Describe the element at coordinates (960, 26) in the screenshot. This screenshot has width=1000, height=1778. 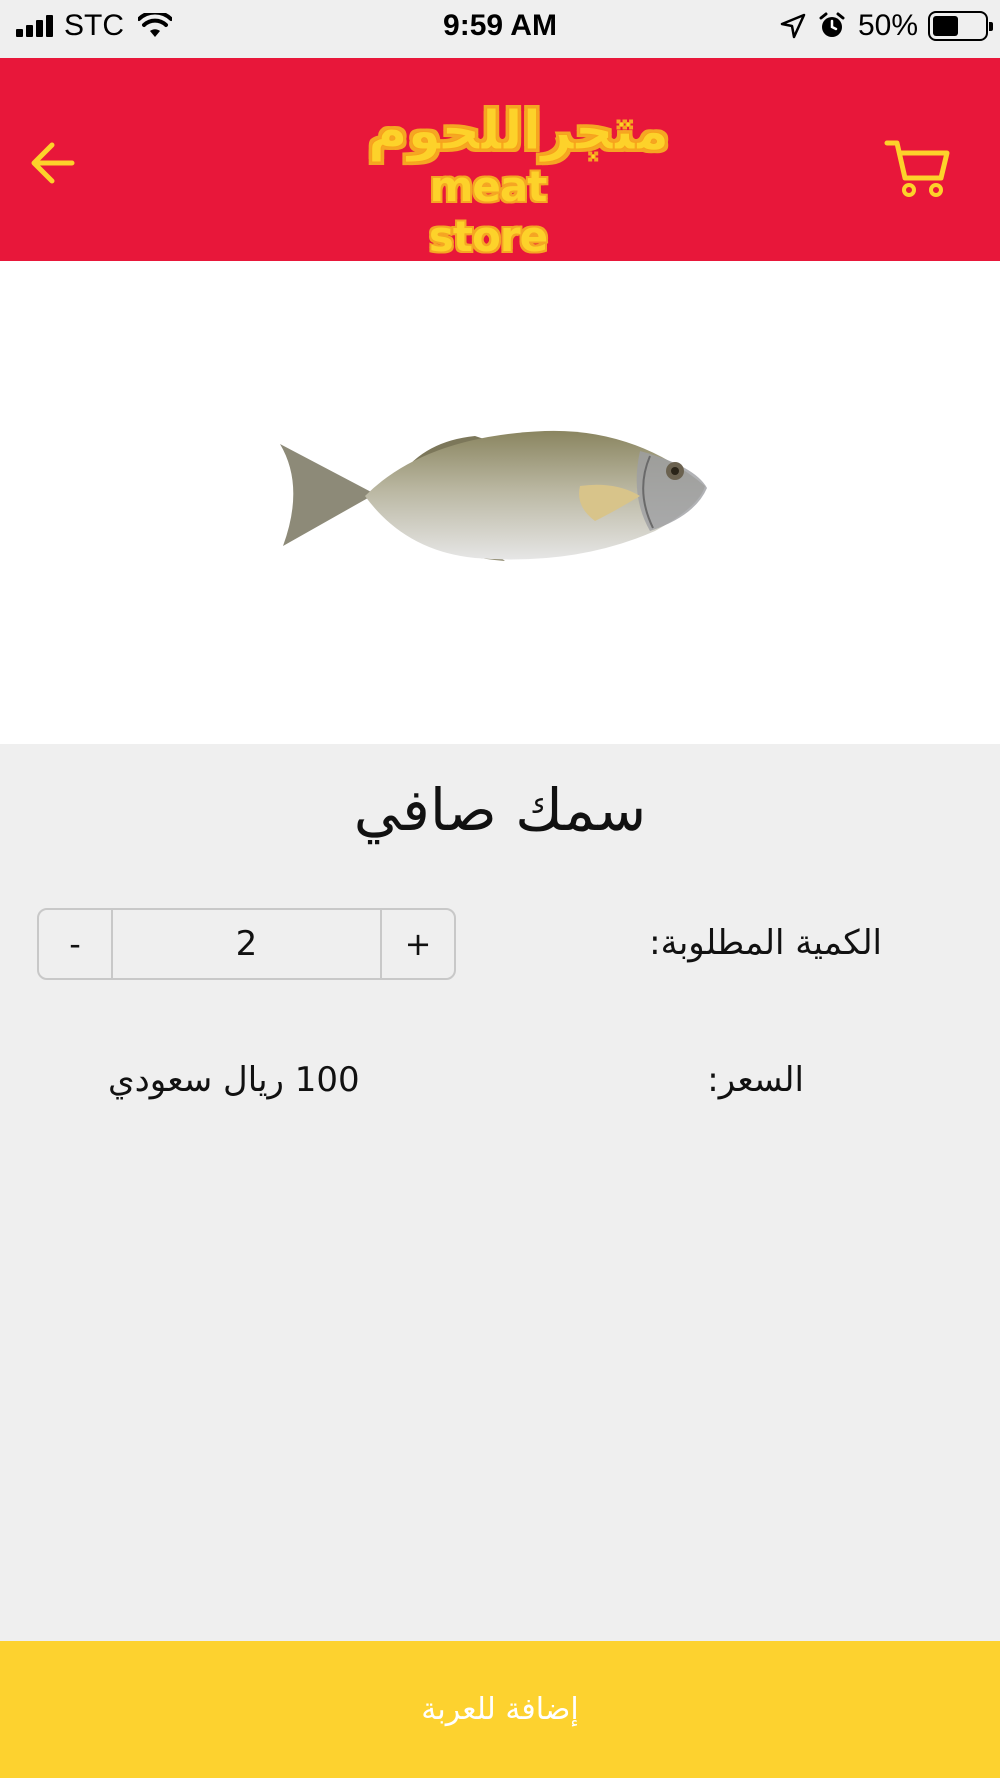
I see `battery-icon` at that location.